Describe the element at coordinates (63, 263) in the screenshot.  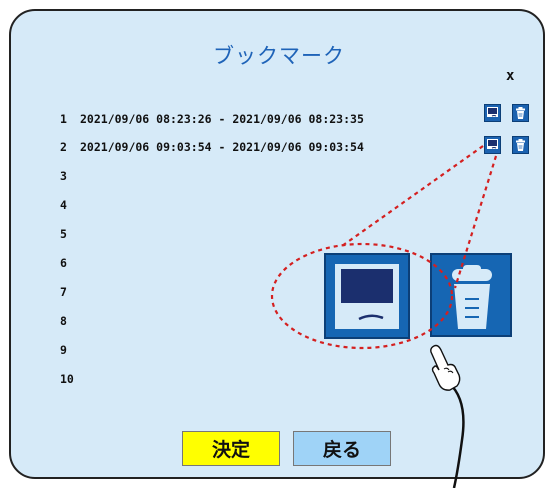
I see `bookmark-number: 6` at that location.